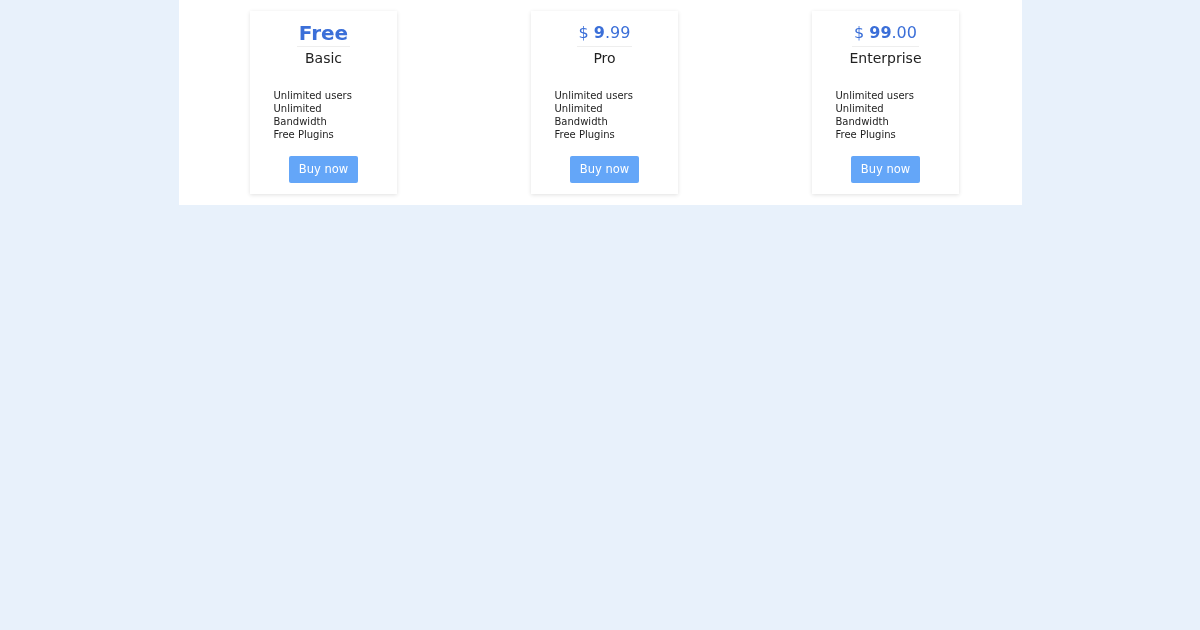  What do you see at coordinates (323, 58) in the screenshot?
I see `plan-name: Basic` at bounding box center [323, 58].